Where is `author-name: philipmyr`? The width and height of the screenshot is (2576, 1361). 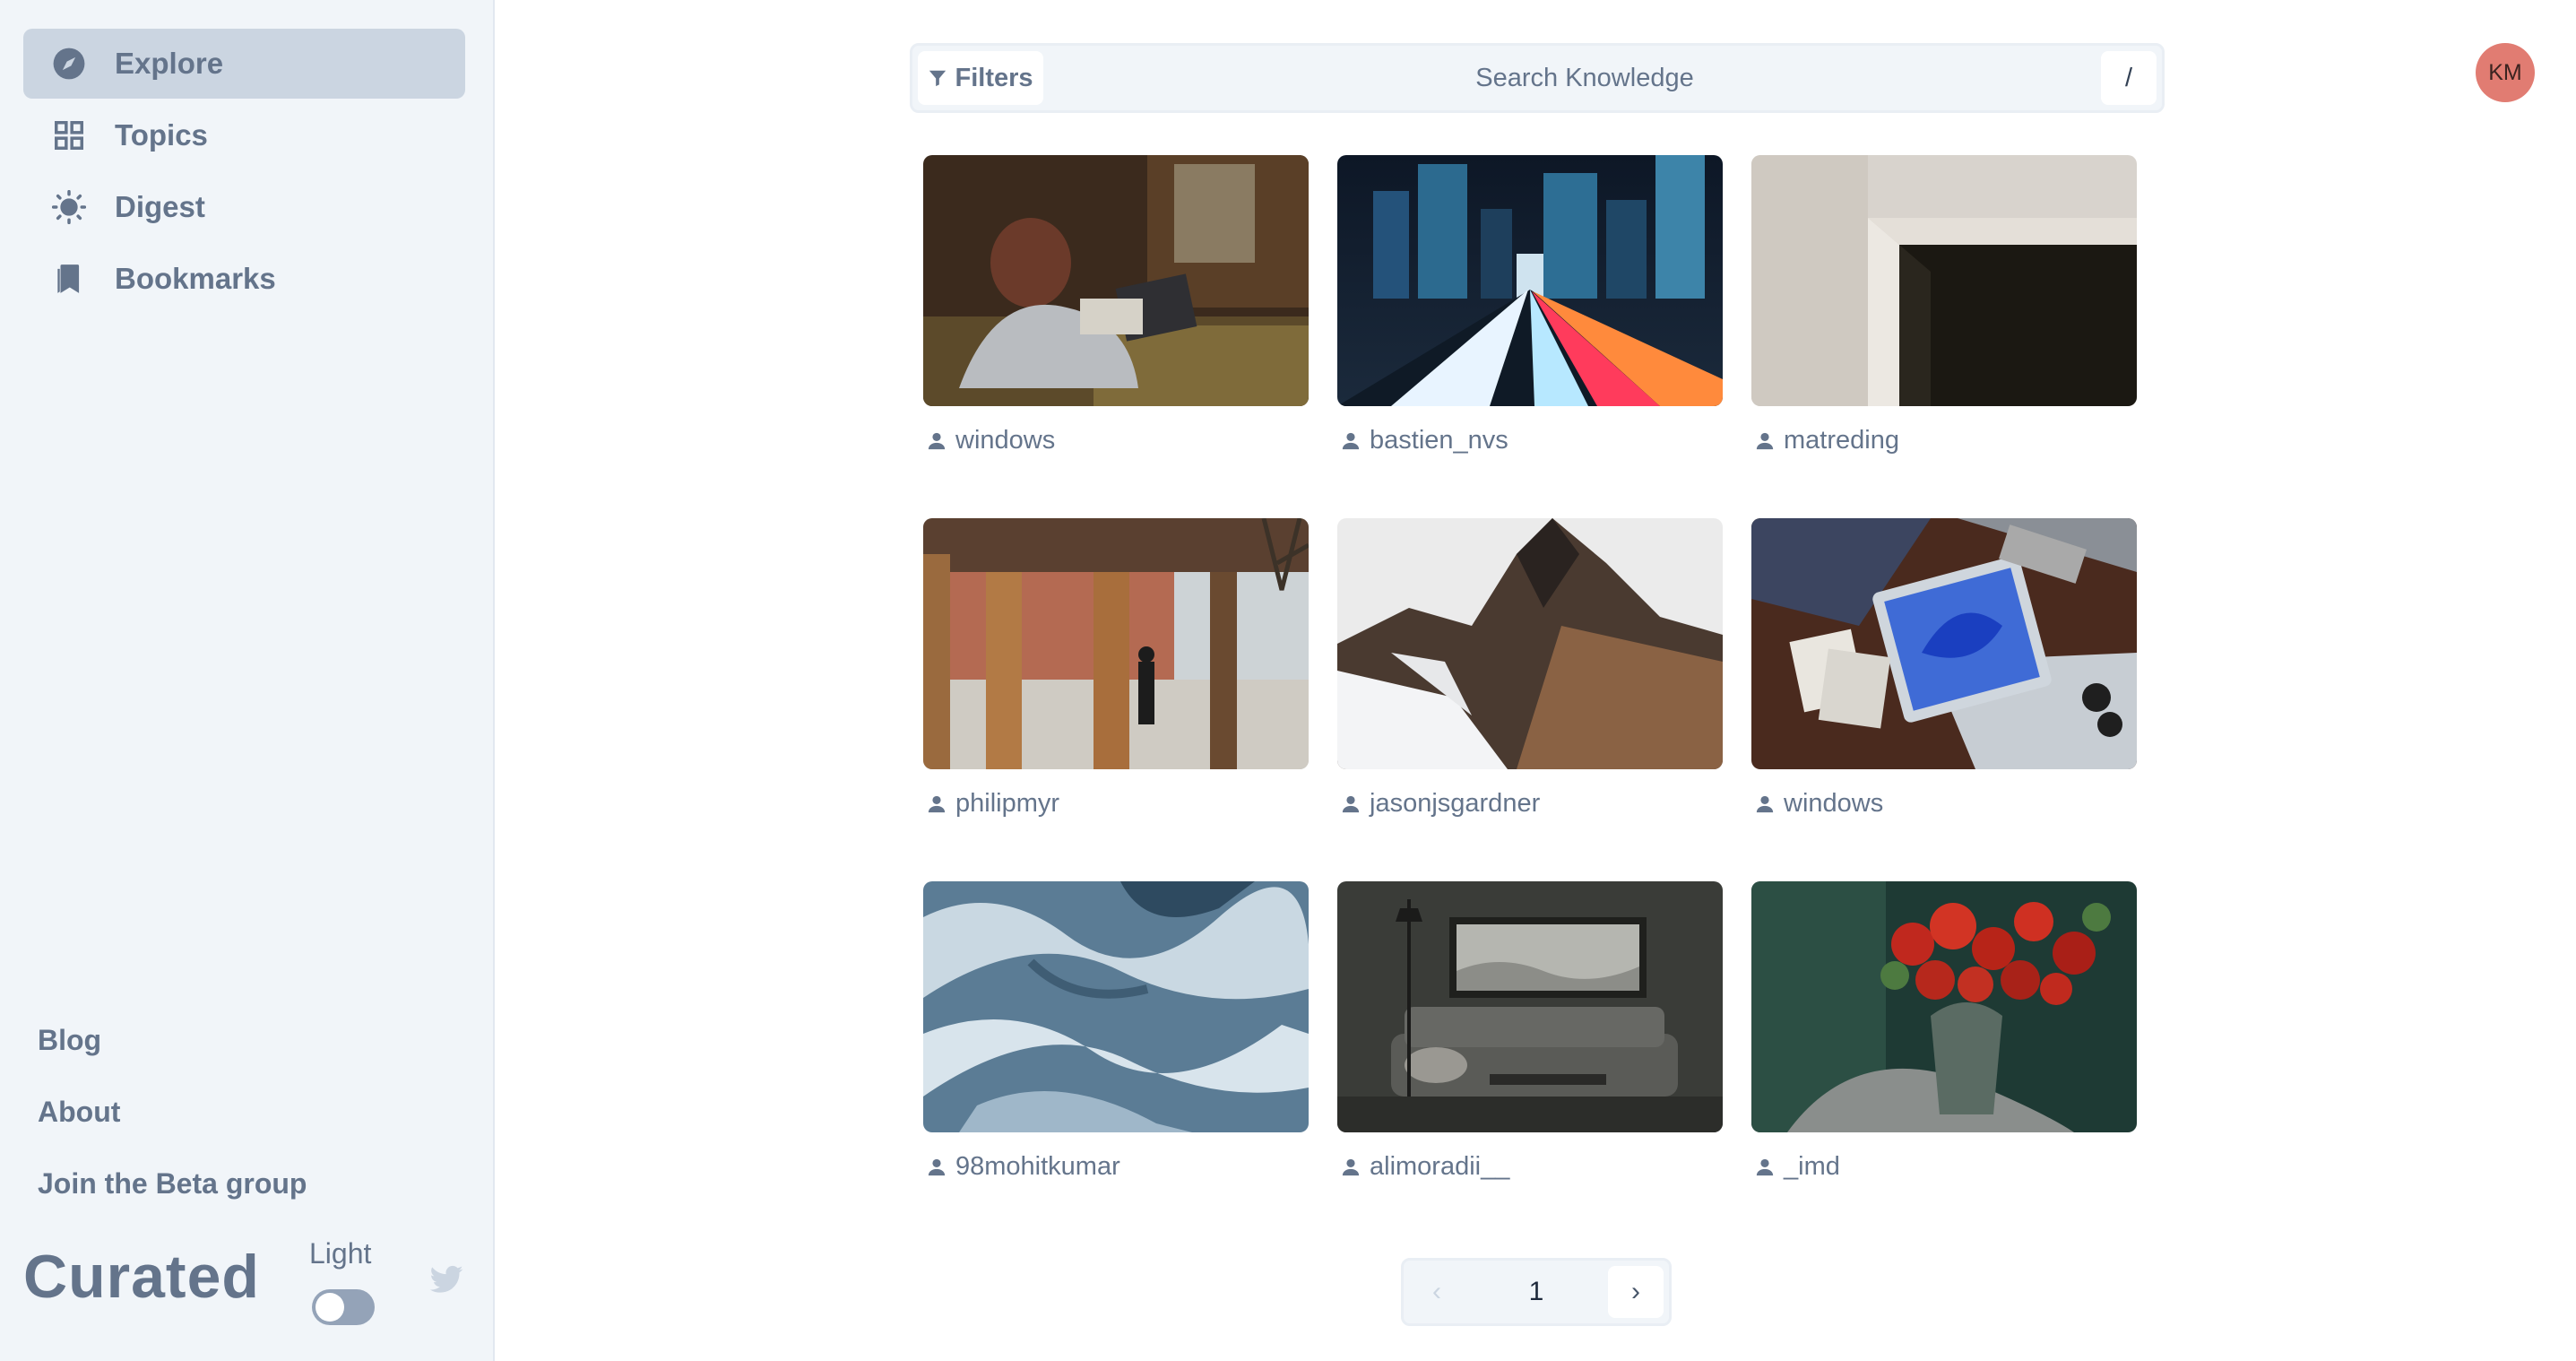 author-name: philipmyr is located at coordinates (1007, 803).